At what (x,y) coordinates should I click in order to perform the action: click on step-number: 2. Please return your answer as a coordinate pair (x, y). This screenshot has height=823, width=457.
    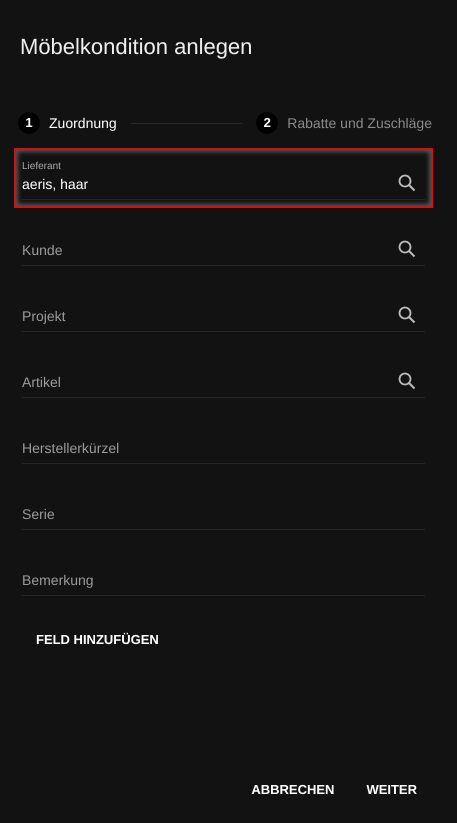
    Looking at the image, I should click on (267, 123).